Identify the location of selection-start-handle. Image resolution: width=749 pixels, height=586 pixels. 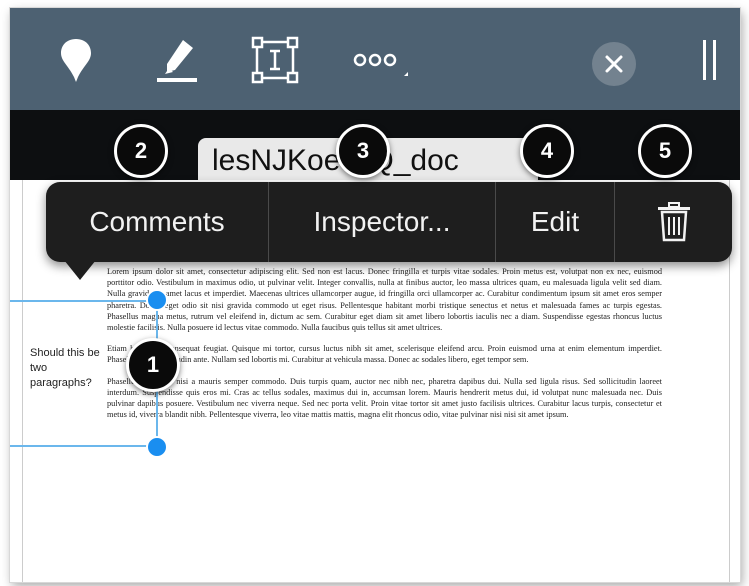
(157, 300).